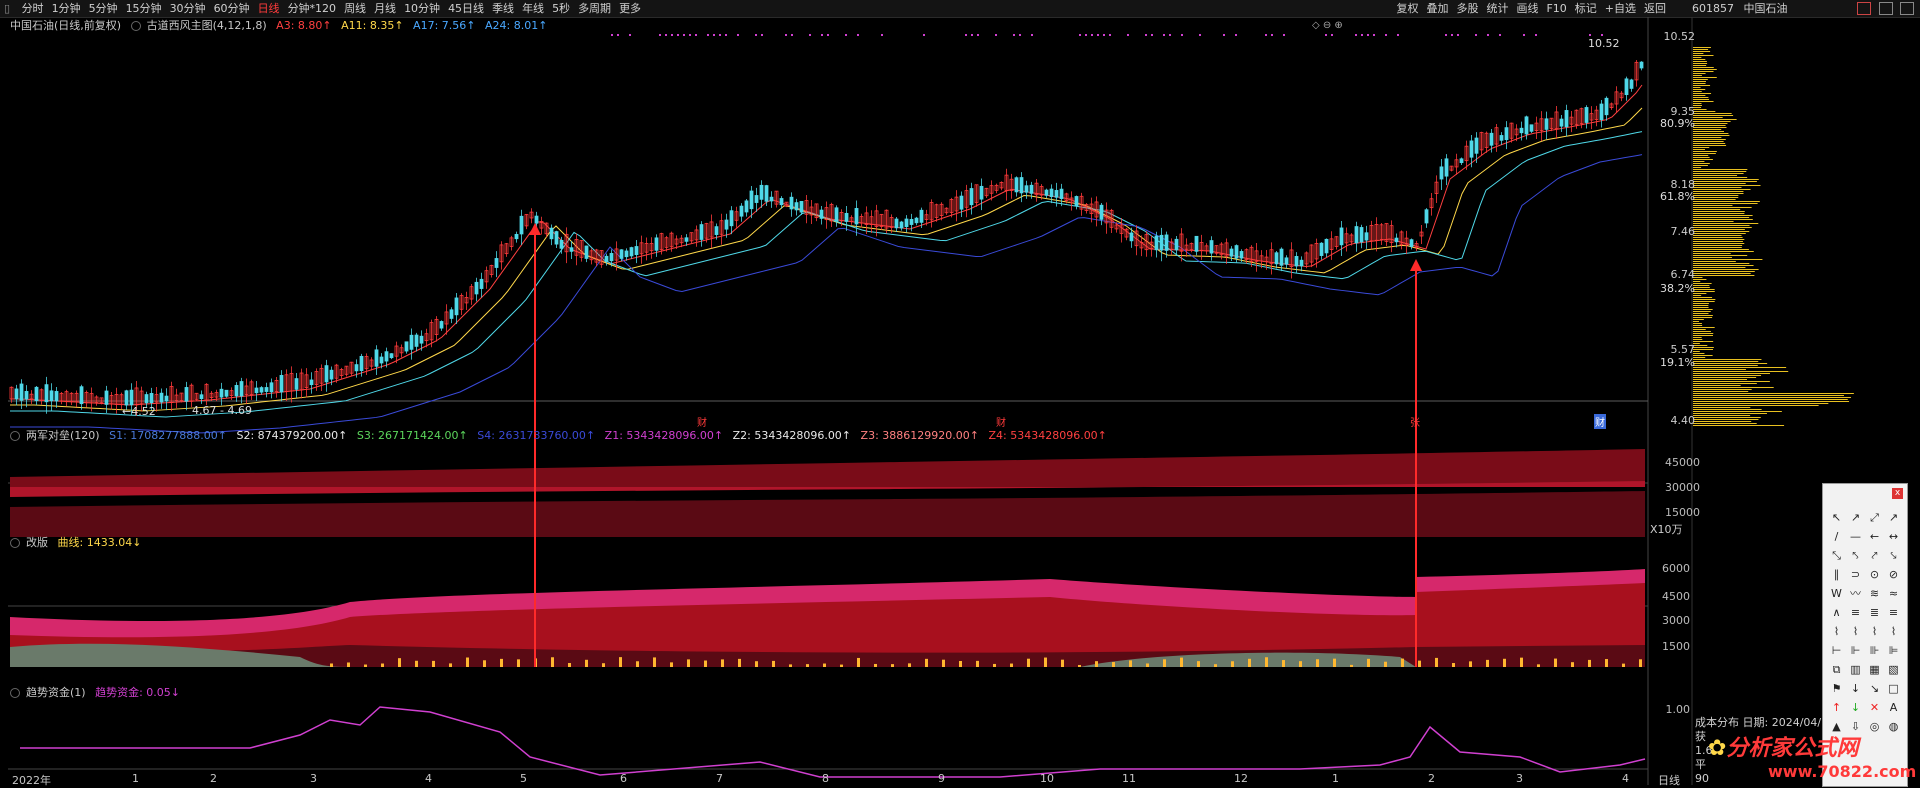  Describe the element at coordinates (1874, 517) in the screenshot. I see `draw-tool-icon: ⤢` at that location.